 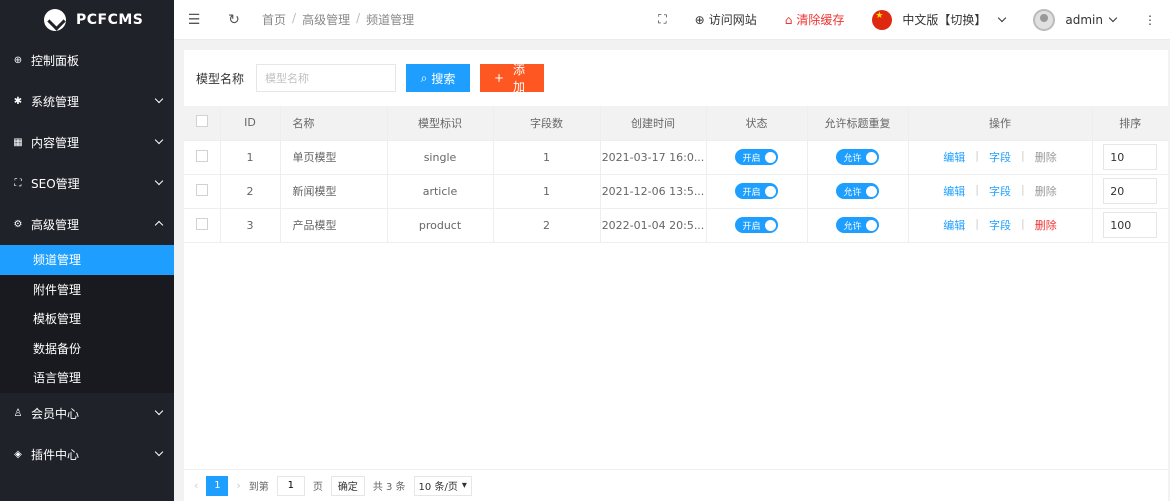 What do you see at coordinates (424, 77) in the screenshot?
I see `search-icon: ⌕` at bounding box center [424, 77].